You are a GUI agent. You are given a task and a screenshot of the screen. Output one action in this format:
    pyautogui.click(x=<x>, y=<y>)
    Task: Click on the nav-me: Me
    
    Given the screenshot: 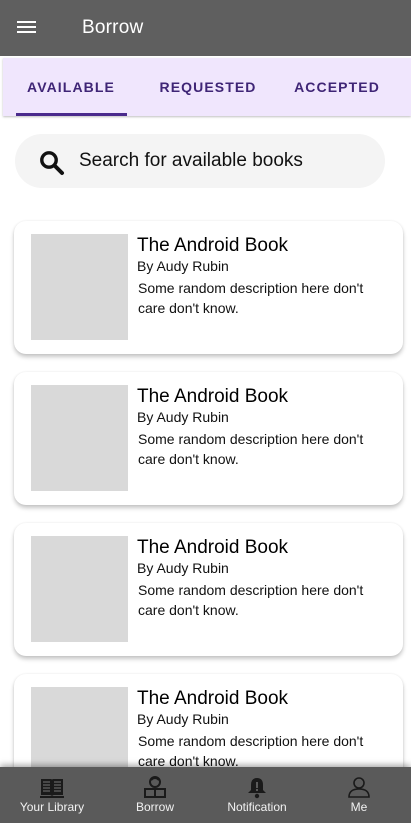 What is the action you would take?
    pyautogui.click(x=359, y=795)
    